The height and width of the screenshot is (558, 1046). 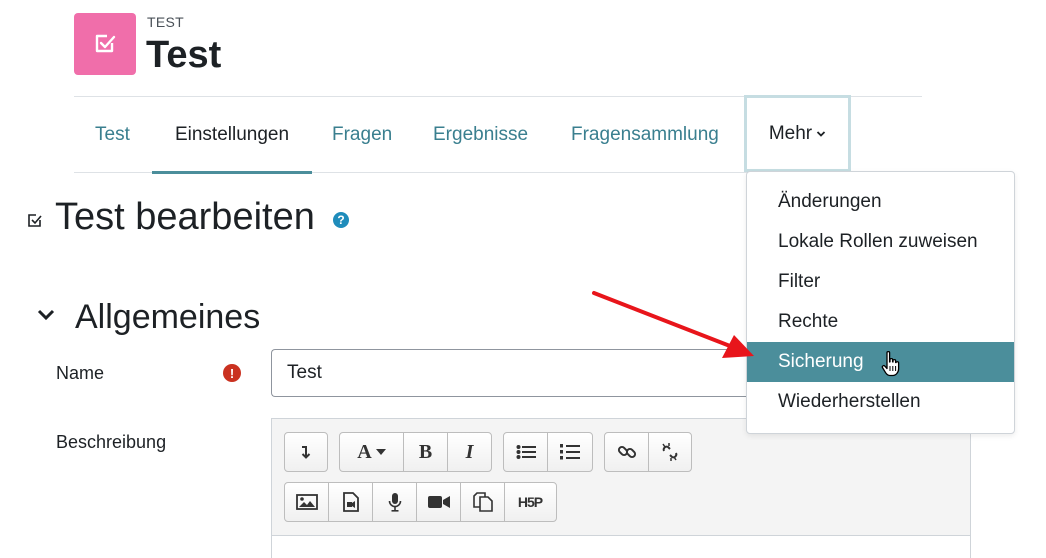 I want to click on tab-label: Ergebnisse, so click(x=481, y=134).